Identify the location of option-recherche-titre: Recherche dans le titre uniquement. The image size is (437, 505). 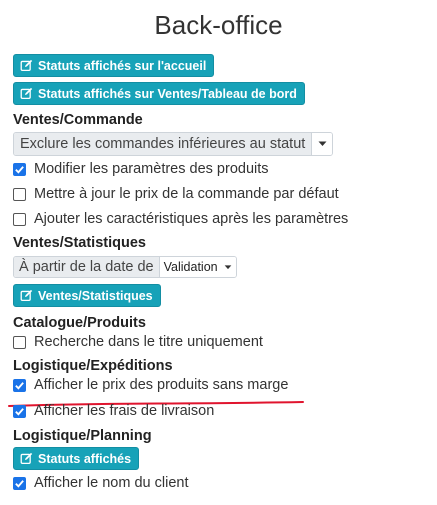
(138, 342).